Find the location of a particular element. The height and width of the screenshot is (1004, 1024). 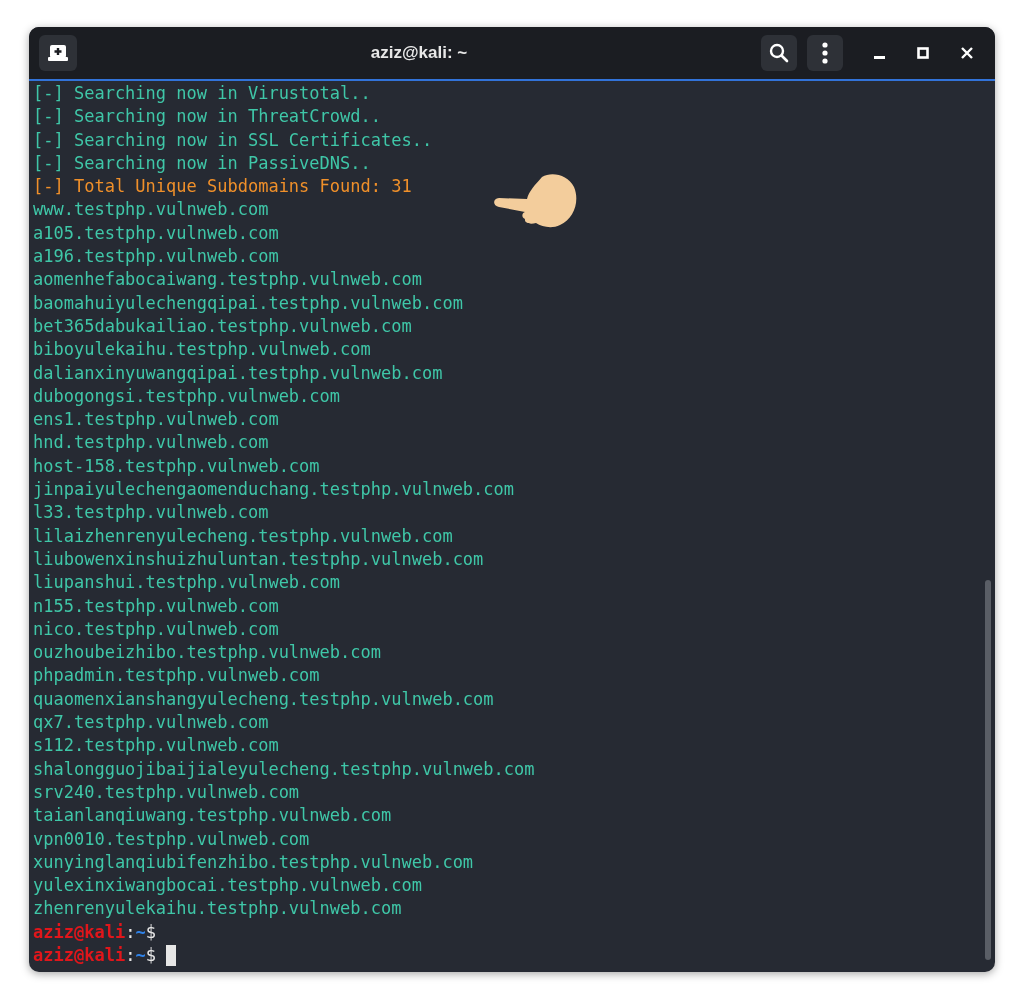

output-line: phpadmin.testphp.vulnweb.com is located at coordinates (176, 676).